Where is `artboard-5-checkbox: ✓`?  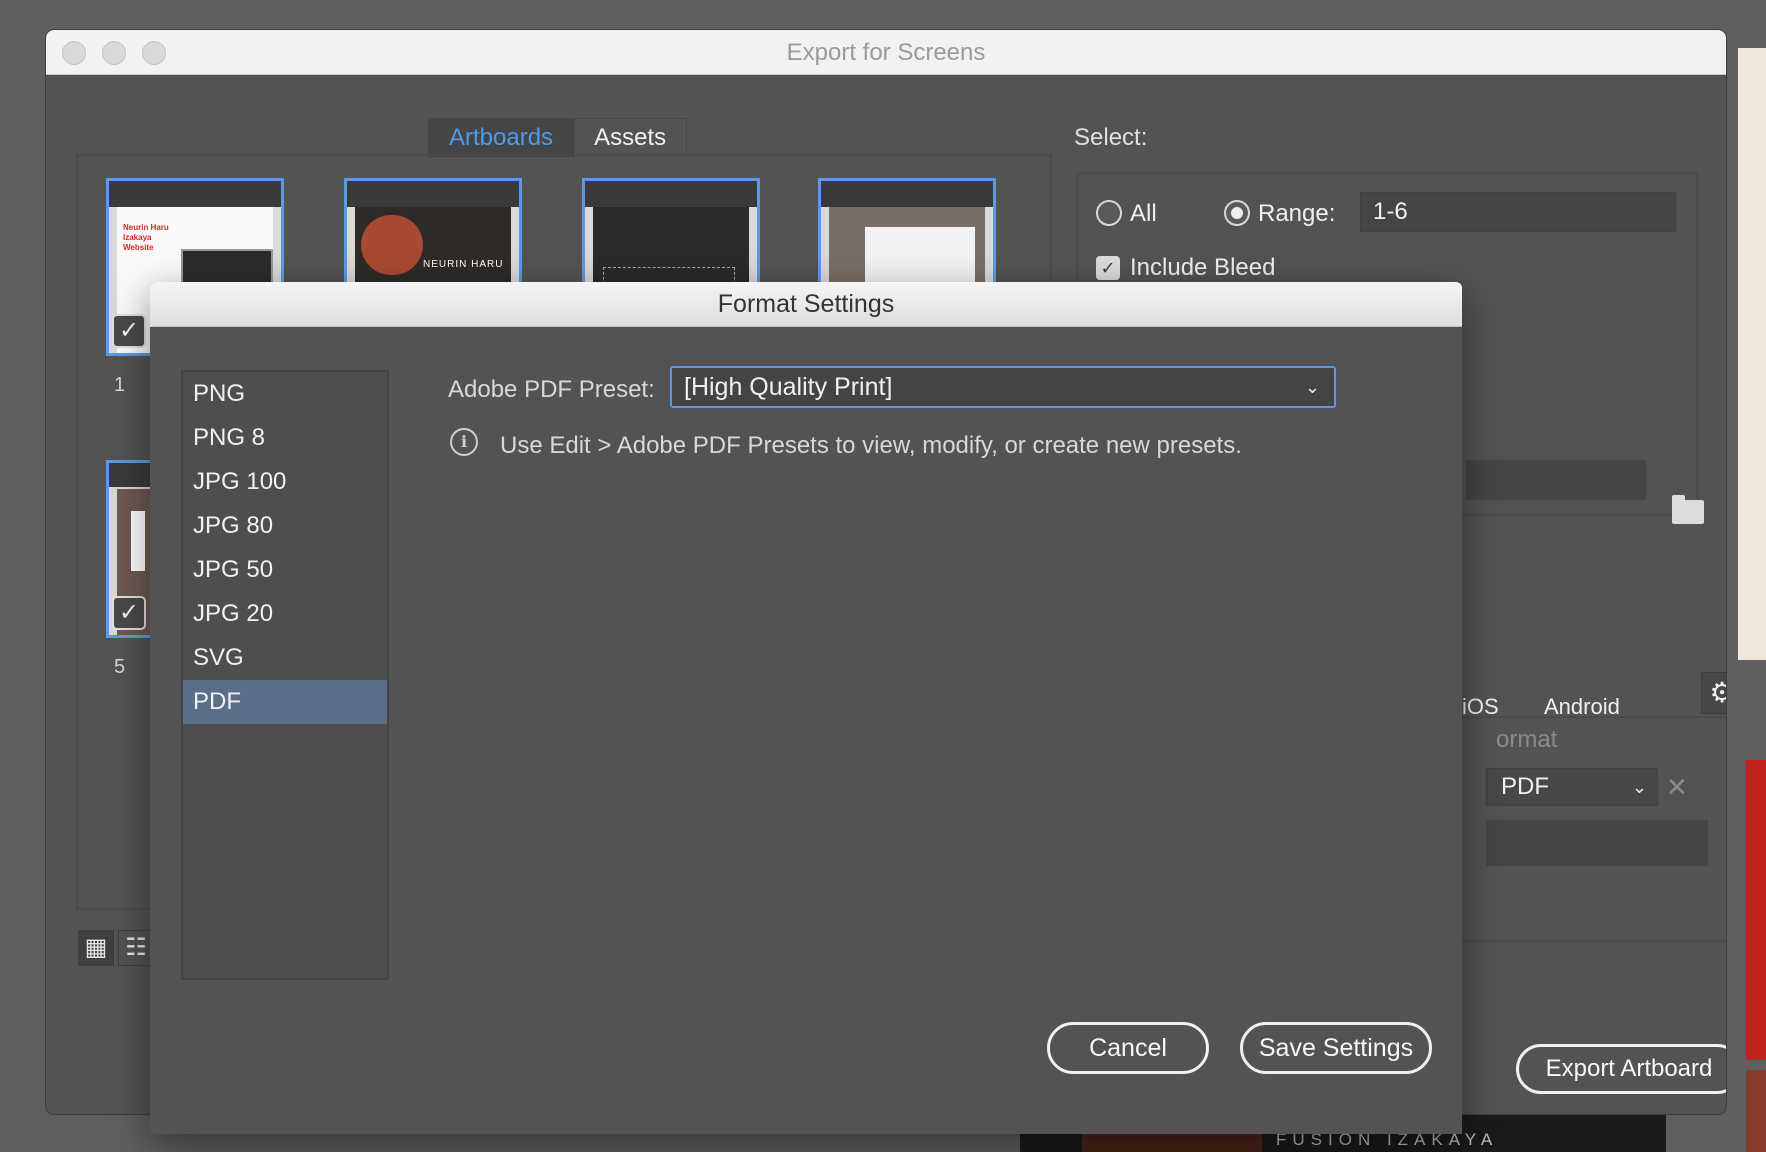
artboard-5-checkbox: ✓ is located at coordinates (129, 613).